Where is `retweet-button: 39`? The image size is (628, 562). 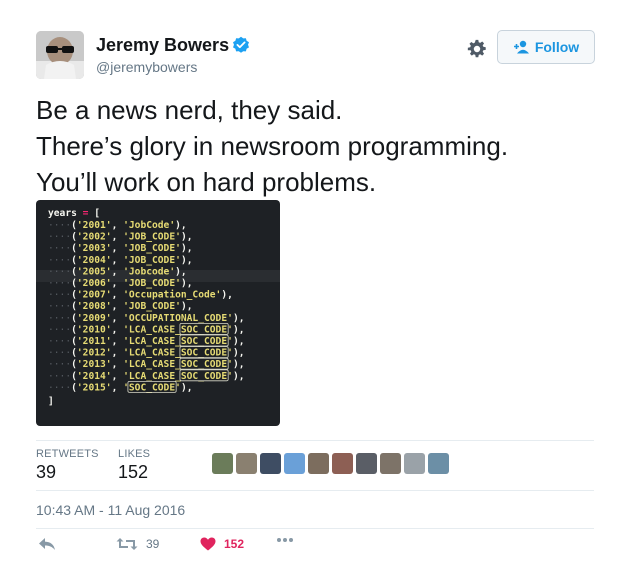 retweet-button: 39 is located at coordinates (137, 544).